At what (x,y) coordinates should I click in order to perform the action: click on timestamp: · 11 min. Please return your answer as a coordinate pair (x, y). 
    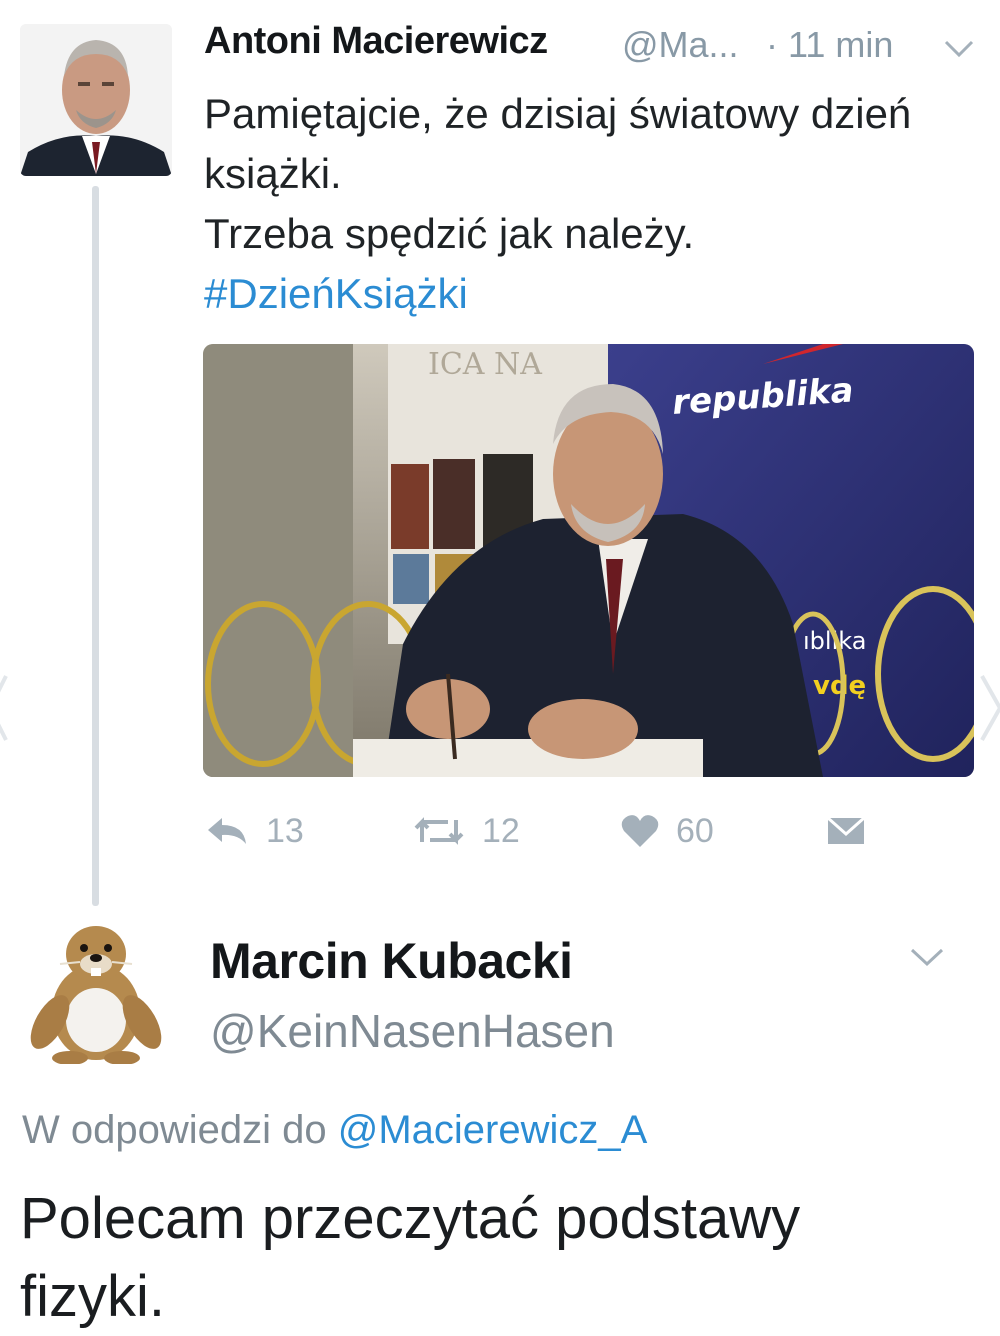
    Looking at the image, I should click on (829, 45).